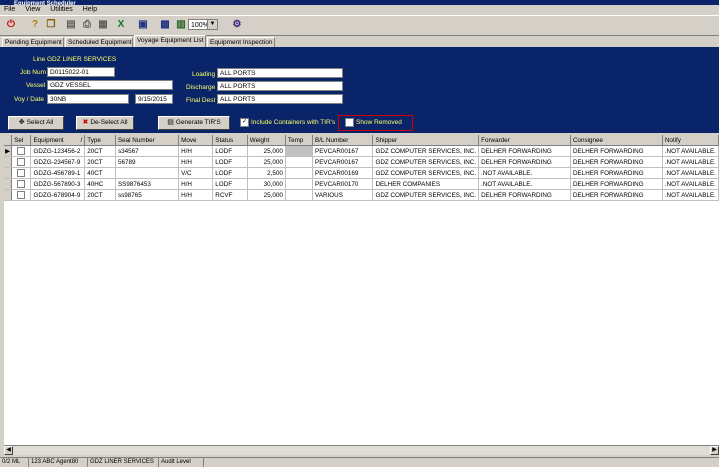  What do you see at coordinates (147, 184) in the screenshot?
I see `cell-seal-number: SS9876453` at bounding box center [147, 184].